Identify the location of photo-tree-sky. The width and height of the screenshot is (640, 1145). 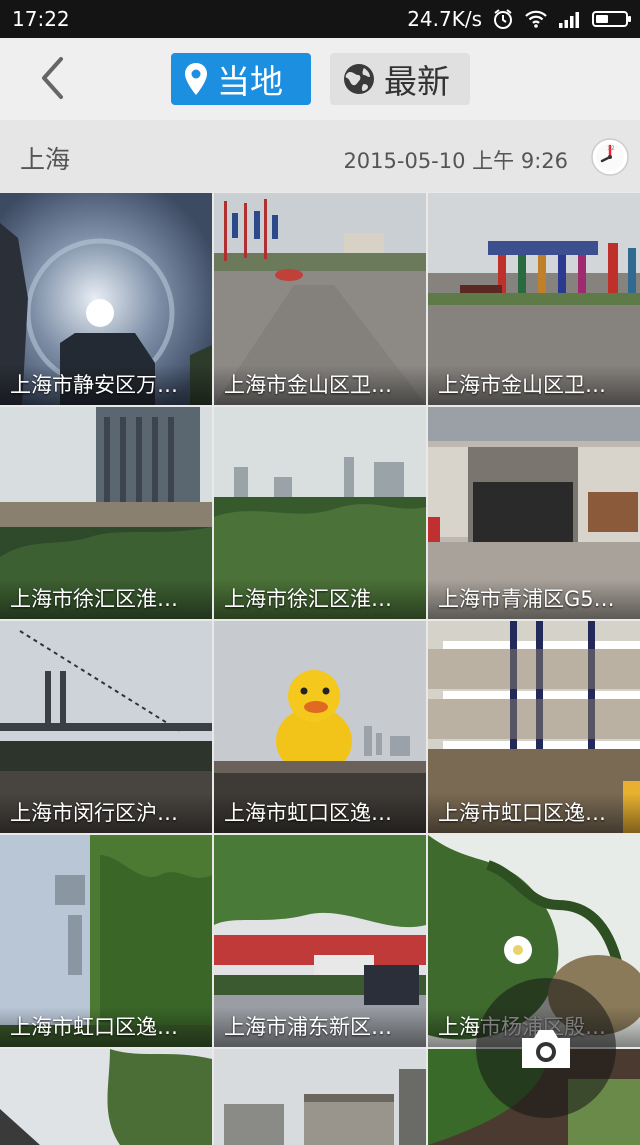
(106, 1097).